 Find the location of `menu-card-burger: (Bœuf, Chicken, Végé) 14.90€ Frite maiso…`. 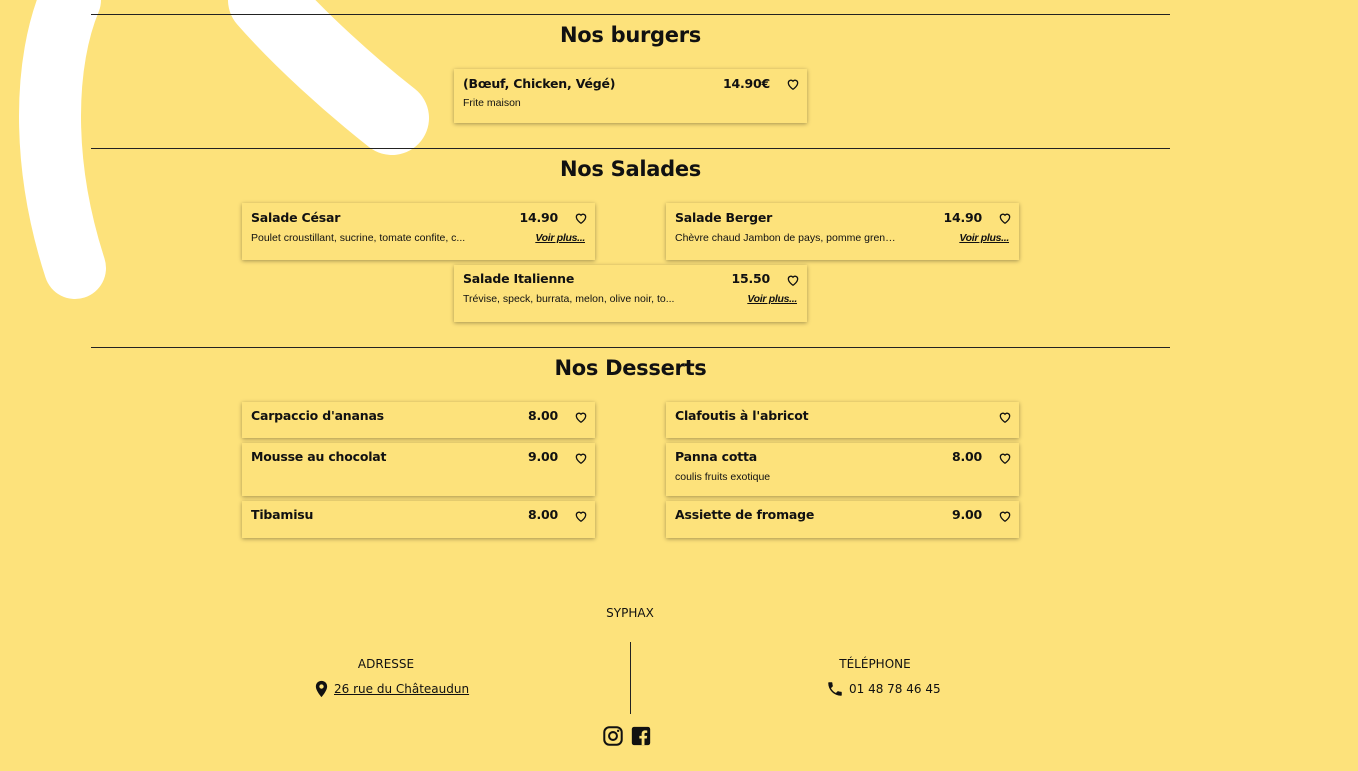

menu-card-burger: (Bœuf, Chicken, Végé) 14.90€ Frite maiso… is located at coordinates (630, 96).